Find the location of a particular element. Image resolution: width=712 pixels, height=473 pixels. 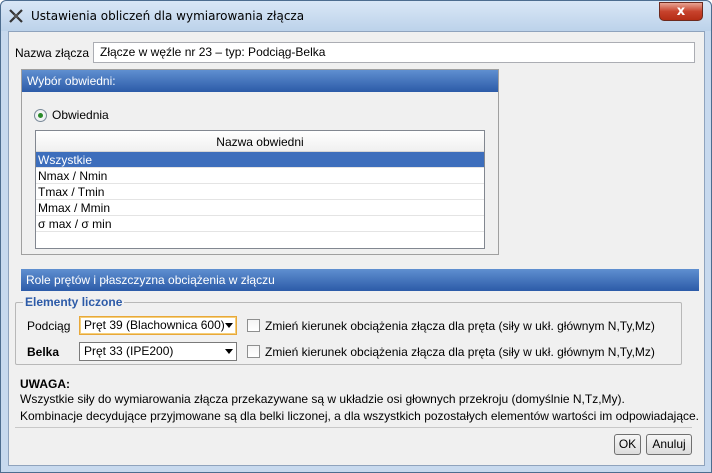

envelope-row: Tmax / Tmin is located at coordinates (260, 192).